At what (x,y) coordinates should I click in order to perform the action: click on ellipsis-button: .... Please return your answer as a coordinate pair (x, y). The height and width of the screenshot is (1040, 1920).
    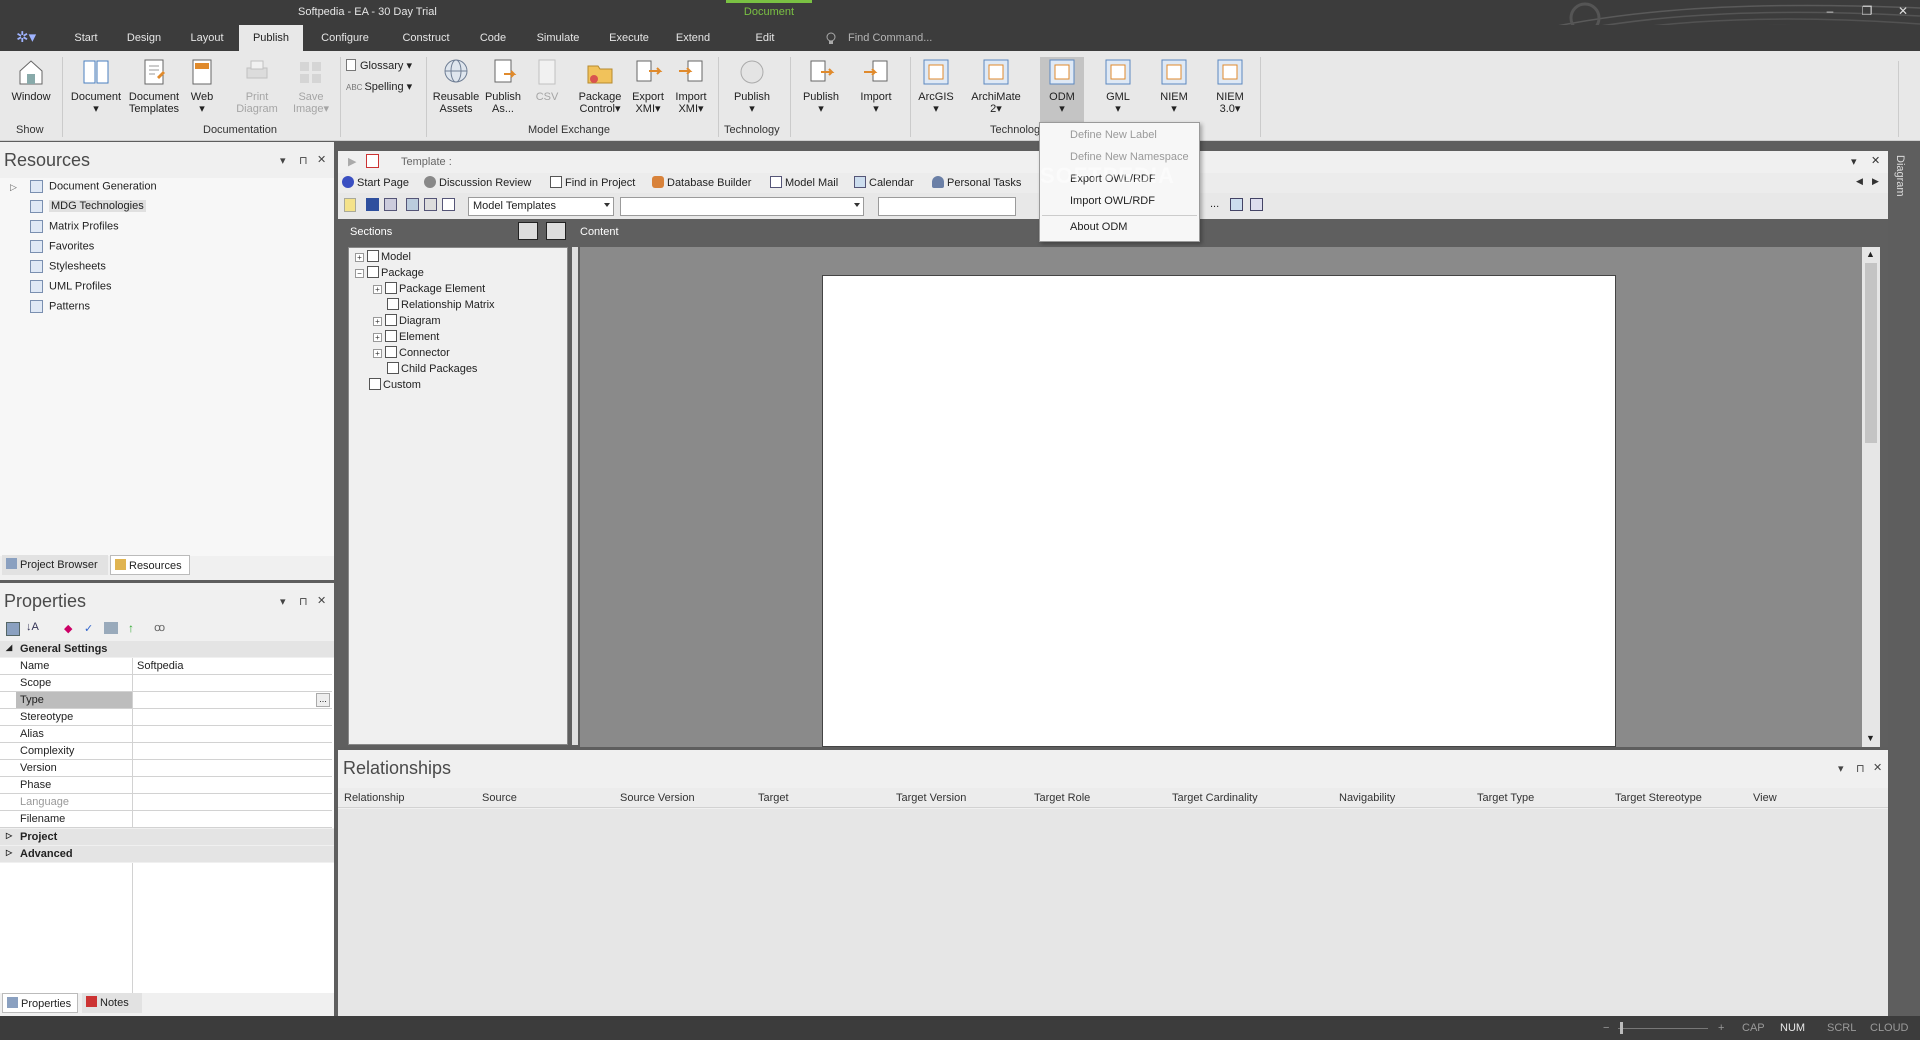
    Looking at the image, I should click on (323, 700).